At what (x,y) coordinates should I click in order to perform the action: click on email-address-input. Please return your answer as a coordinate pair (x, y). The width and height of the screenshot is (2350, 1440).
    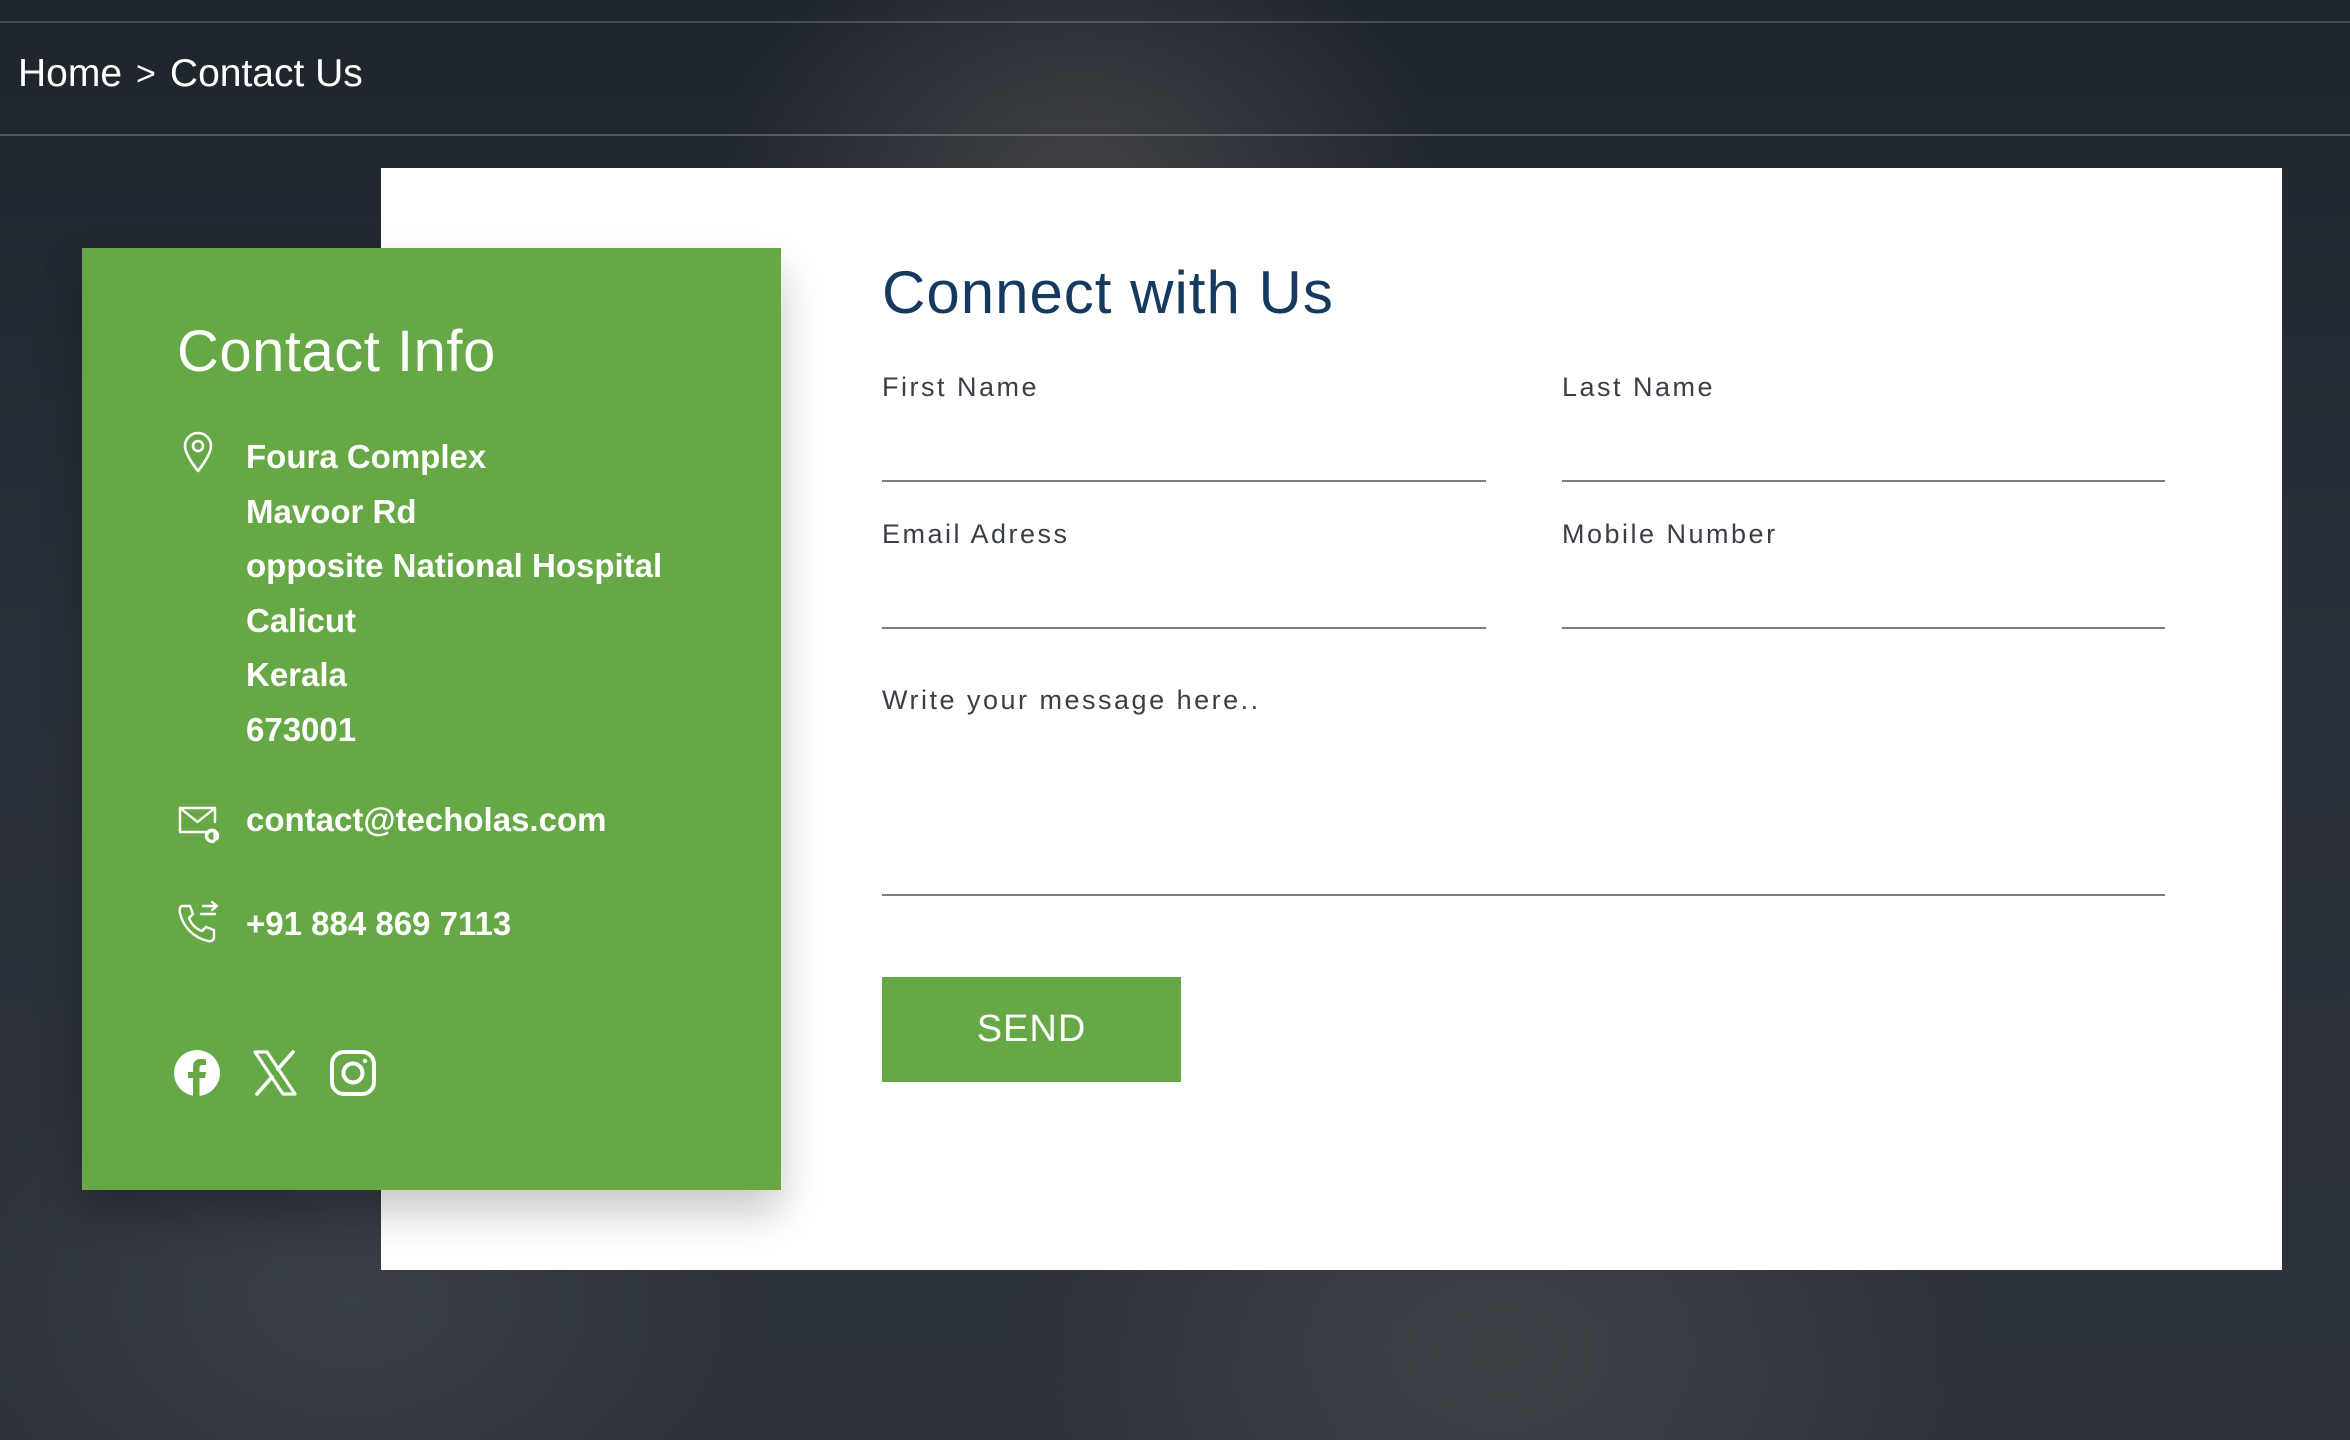
    Looking at the image, I should click on (1184, 628).